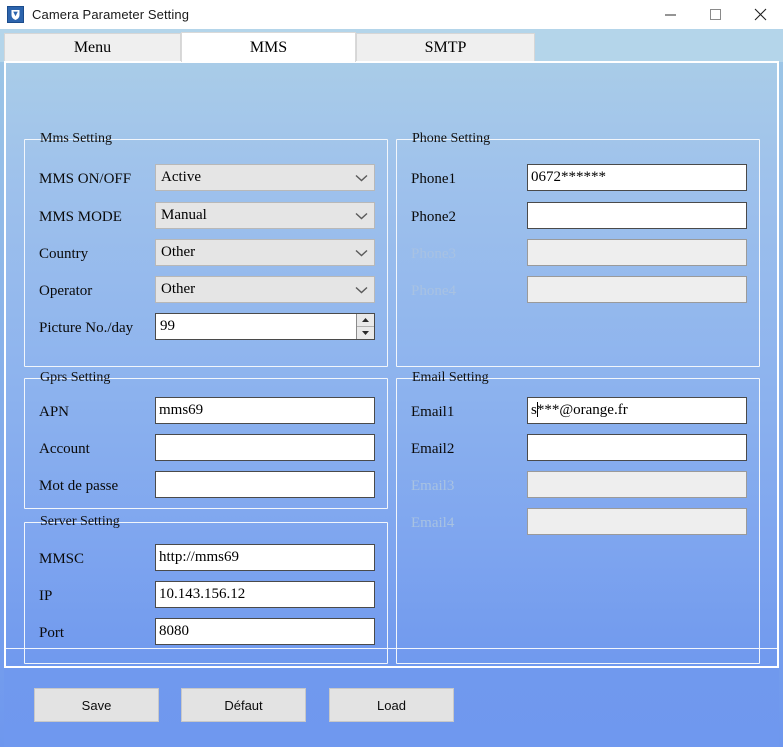 This screenshot has width=783, height=747. I want to click on field-row-picture-per-day: Picture No./day 99, so click(206, 328).